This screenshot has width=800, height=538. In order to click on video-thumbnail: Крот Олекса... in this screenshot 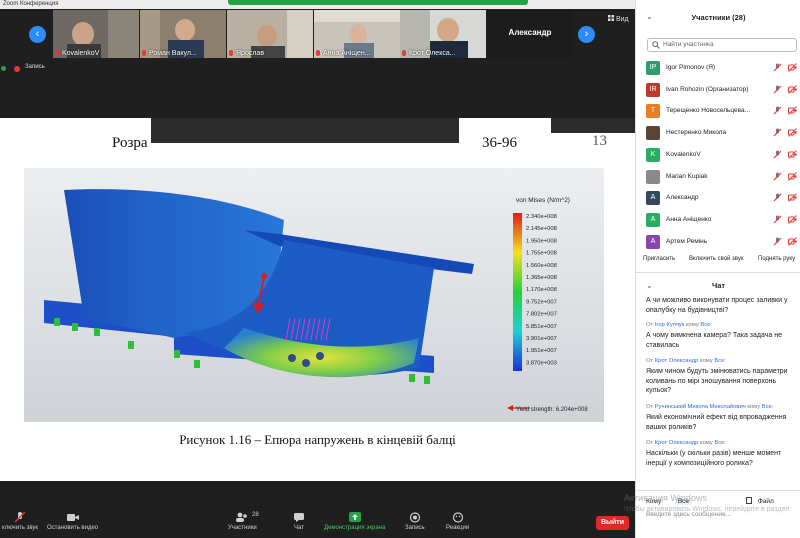, I will do `click(443, 34)`.